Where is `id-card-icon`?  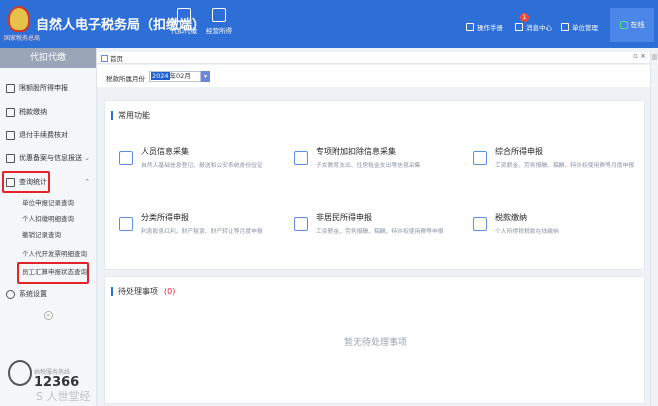 id-card-icon is located at coordinates (301, 158).